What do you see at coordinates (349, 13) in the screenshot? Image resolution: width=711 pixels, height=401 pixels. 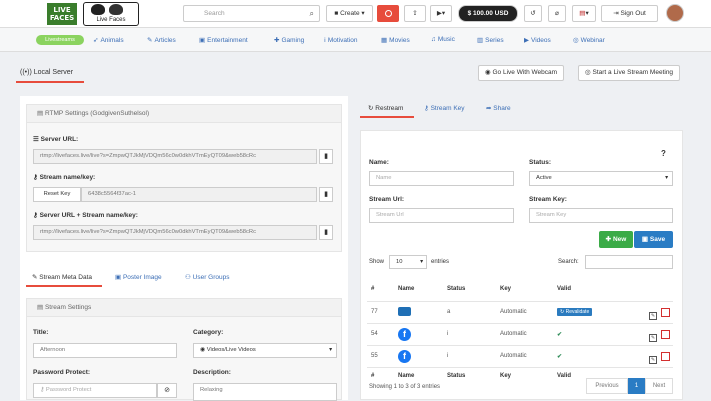 I see `create-button: ■ Create ▾` at bounding box center [349, 13].